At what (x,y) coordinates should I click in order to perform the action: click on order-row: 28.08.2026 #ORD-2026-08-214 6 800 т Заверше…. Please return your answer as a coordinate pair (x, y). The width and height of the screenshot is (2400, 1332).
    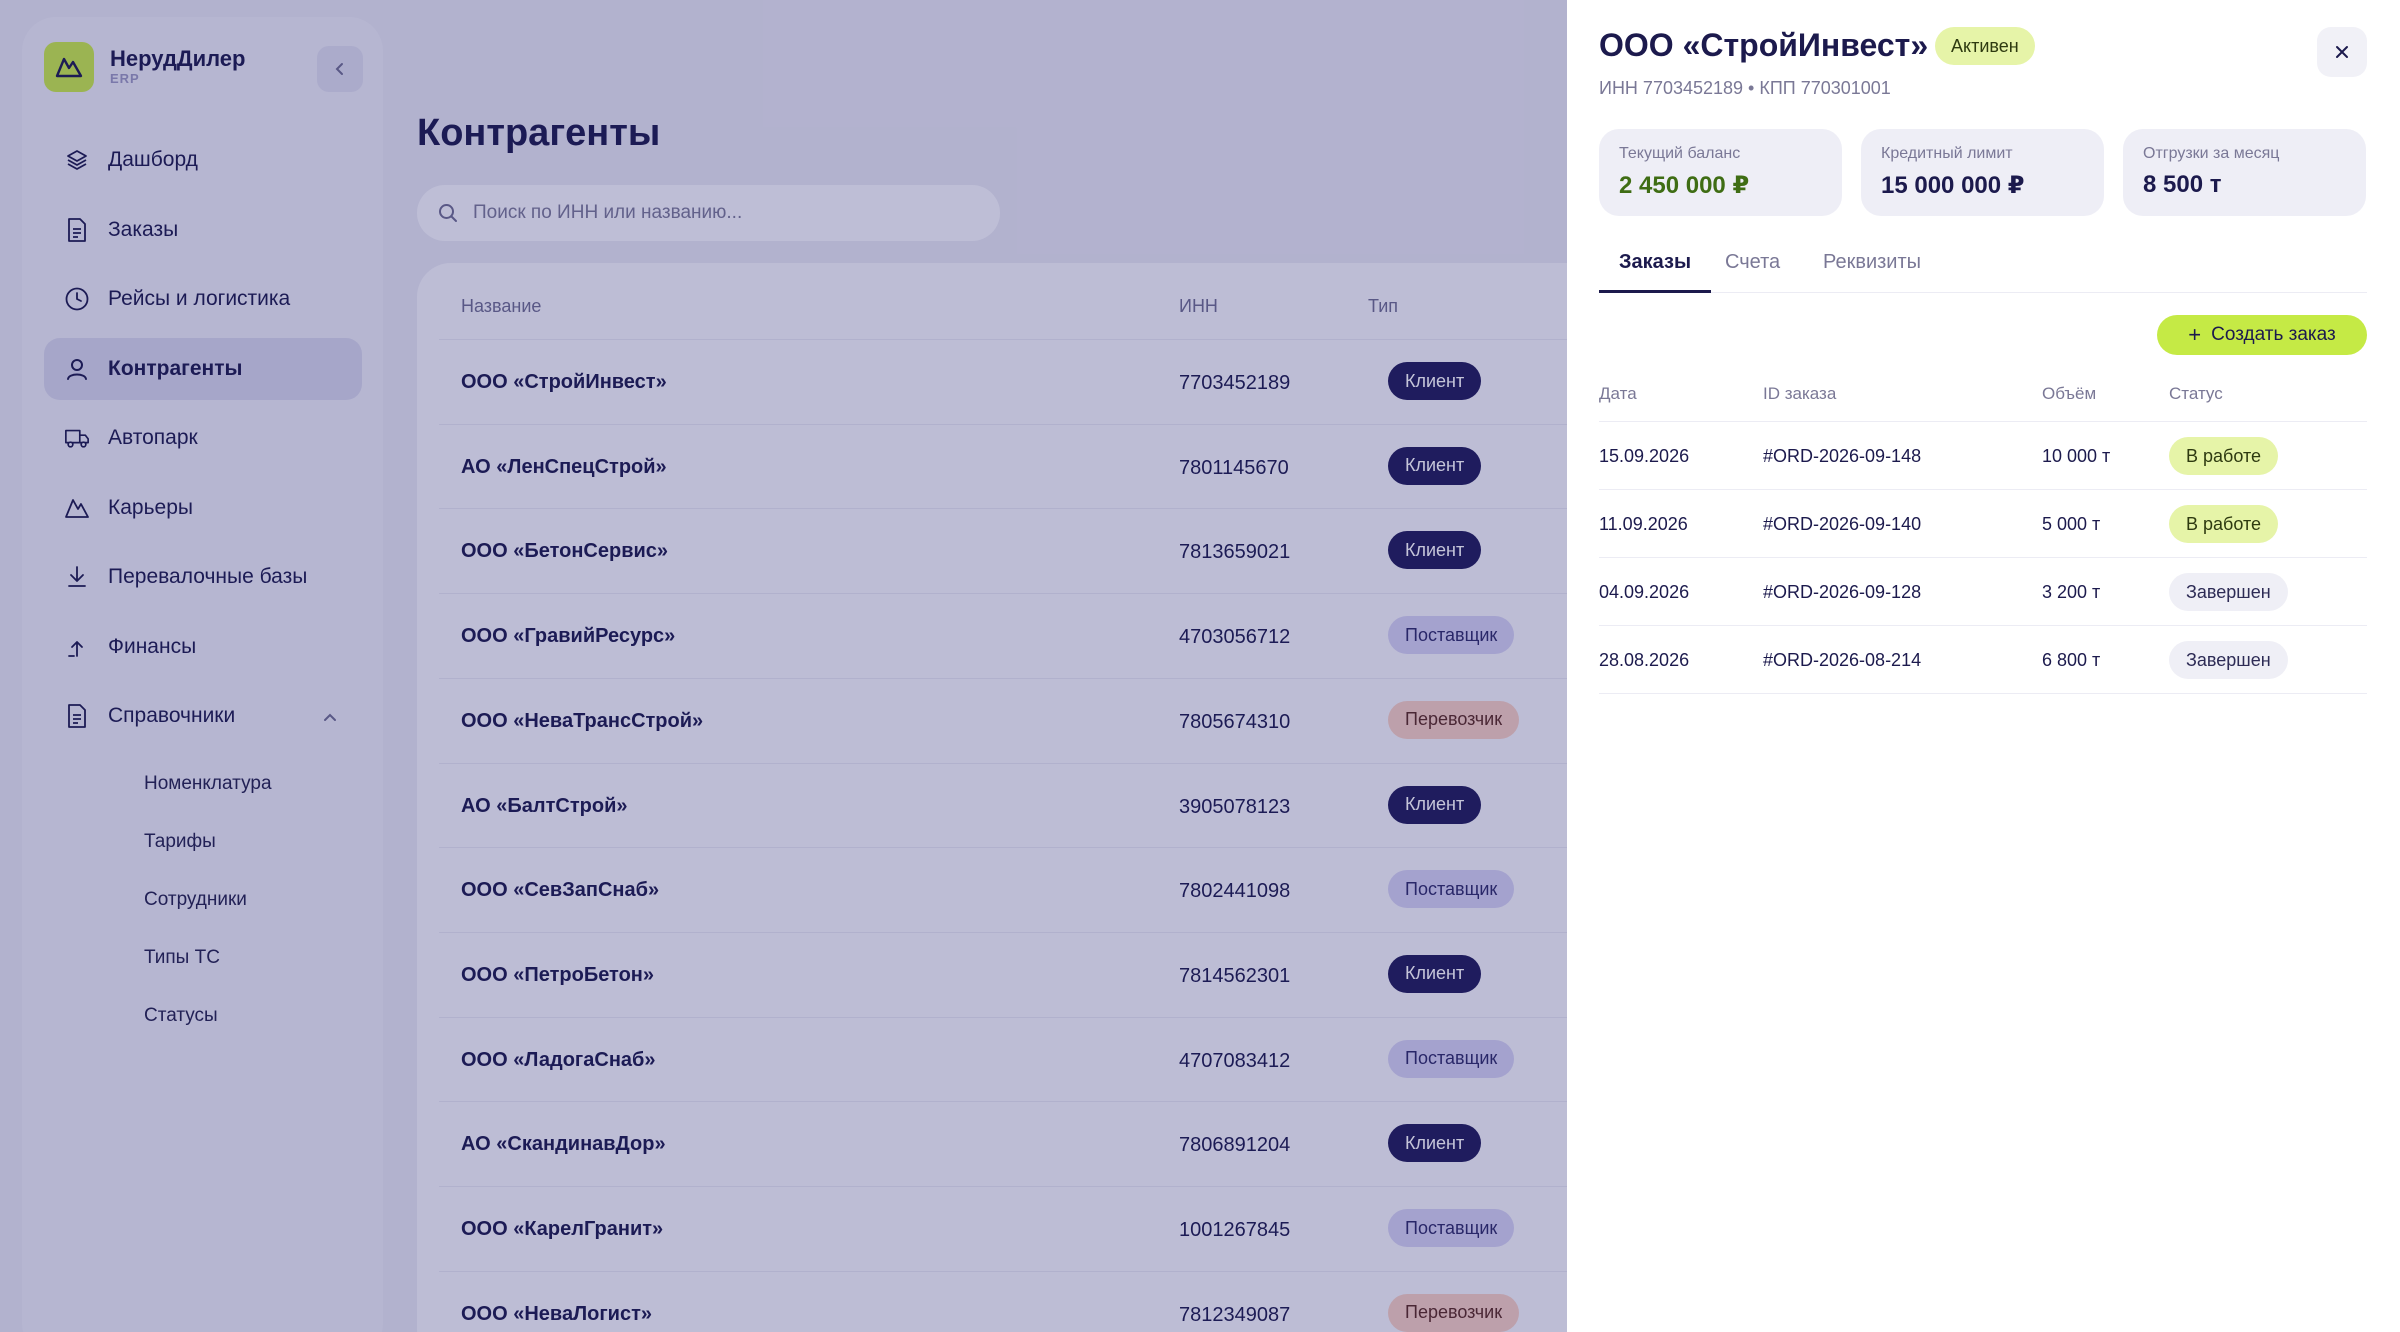
    Looking at the image, I should click on (1983, 660).